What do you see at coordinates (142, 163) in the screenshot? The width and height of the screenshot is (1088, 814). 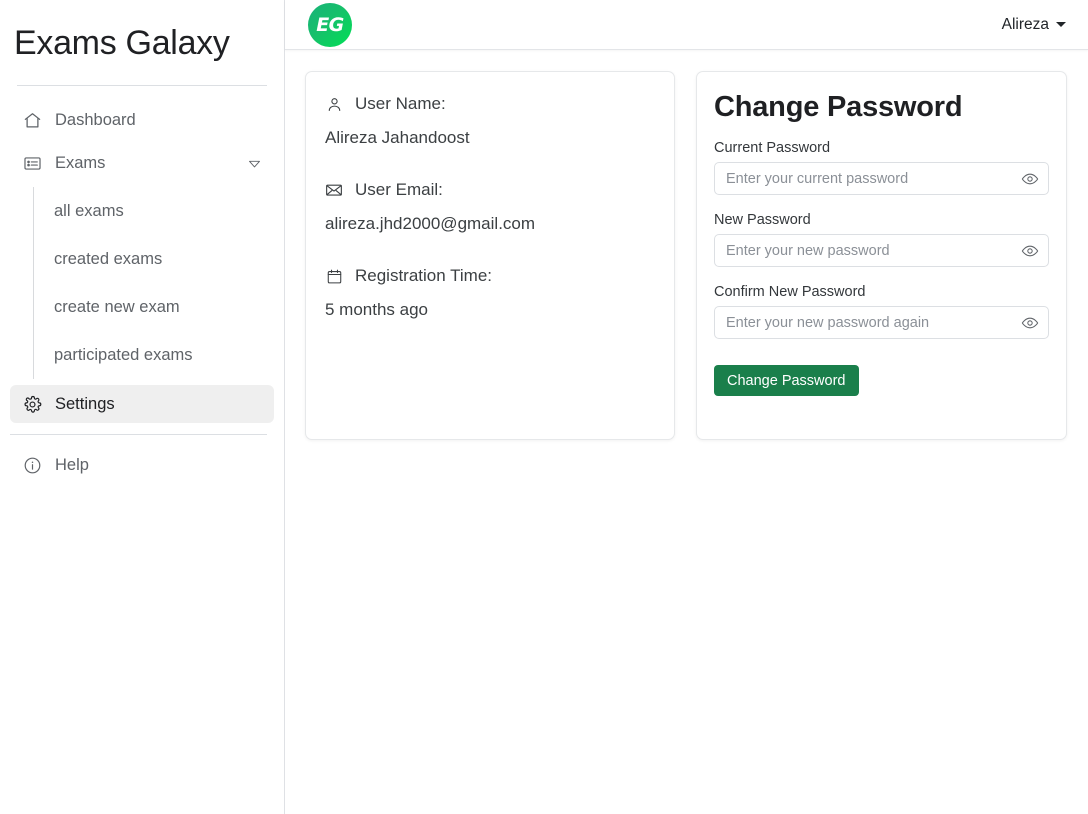 I see `sidebar-item-exams: Exams` at bounding box center [142, 163].